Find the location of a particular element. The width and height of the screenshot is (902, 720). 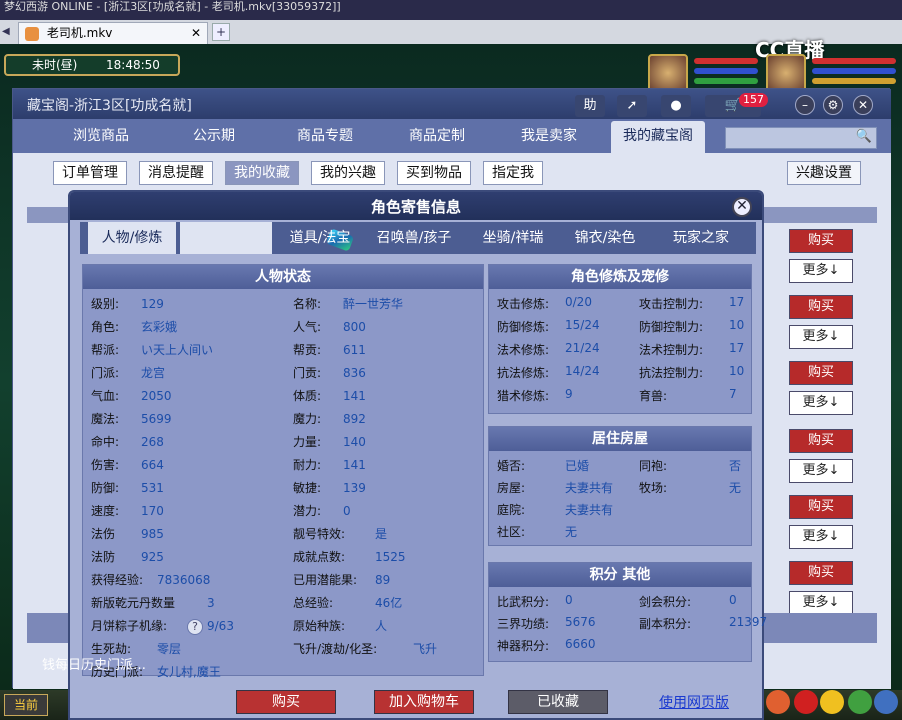

stat-value: 268 is located at coordinates (152, 442).